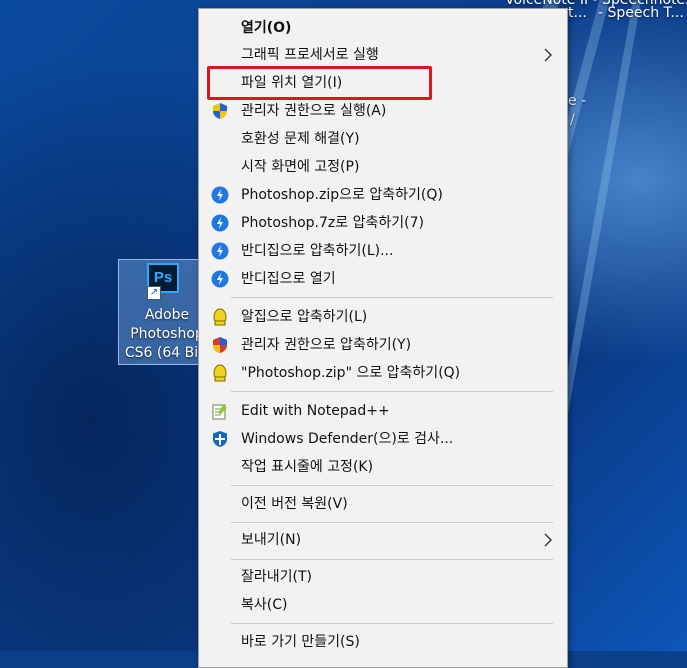  What do you see at coordinates (304, 317) in the screenshot?
I see `menu-item-label: 알집으로 압축하기(L)` at bounding box center [304, 317].